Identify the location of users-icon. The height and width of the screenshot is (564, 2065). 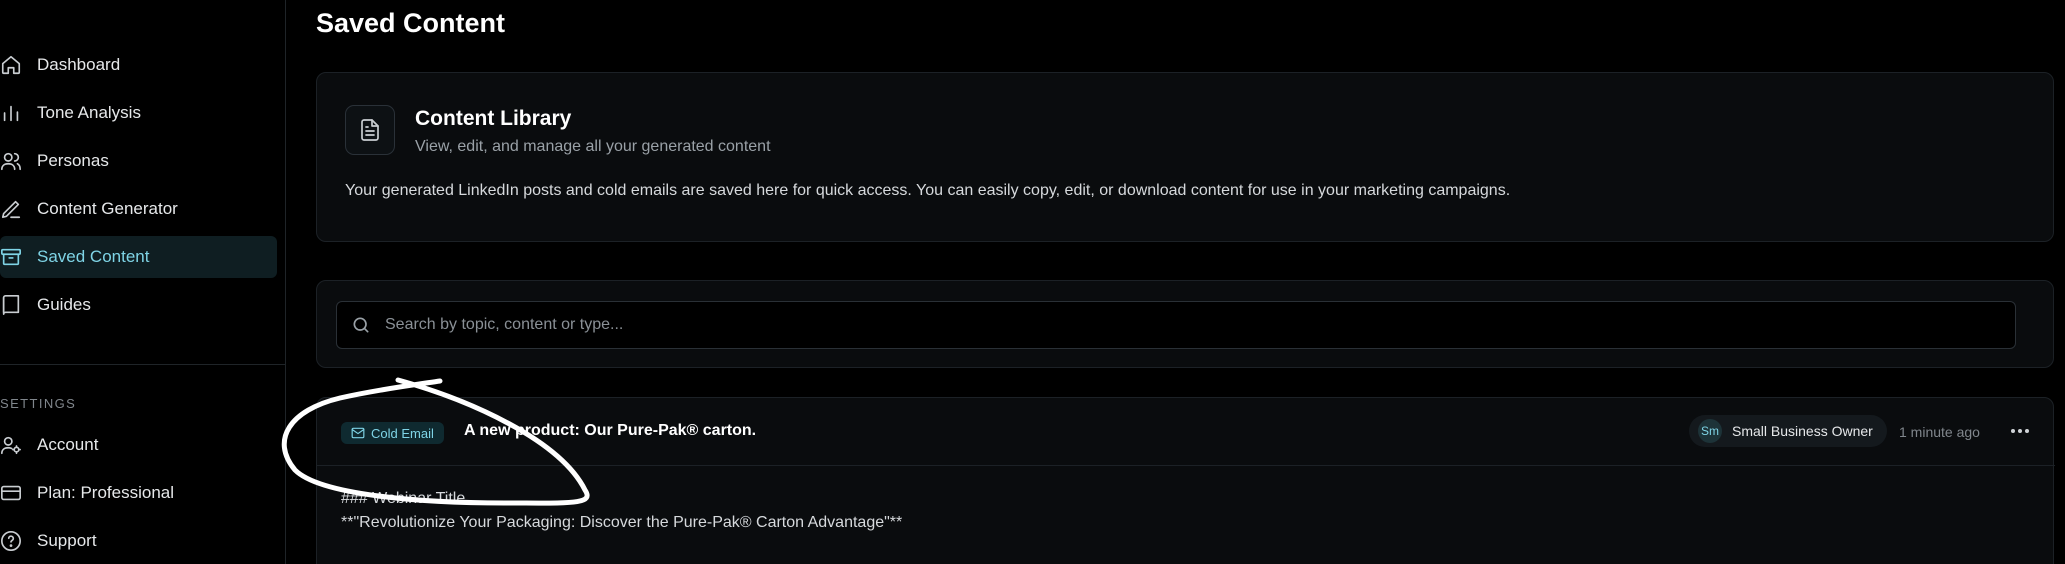
(11, 161).